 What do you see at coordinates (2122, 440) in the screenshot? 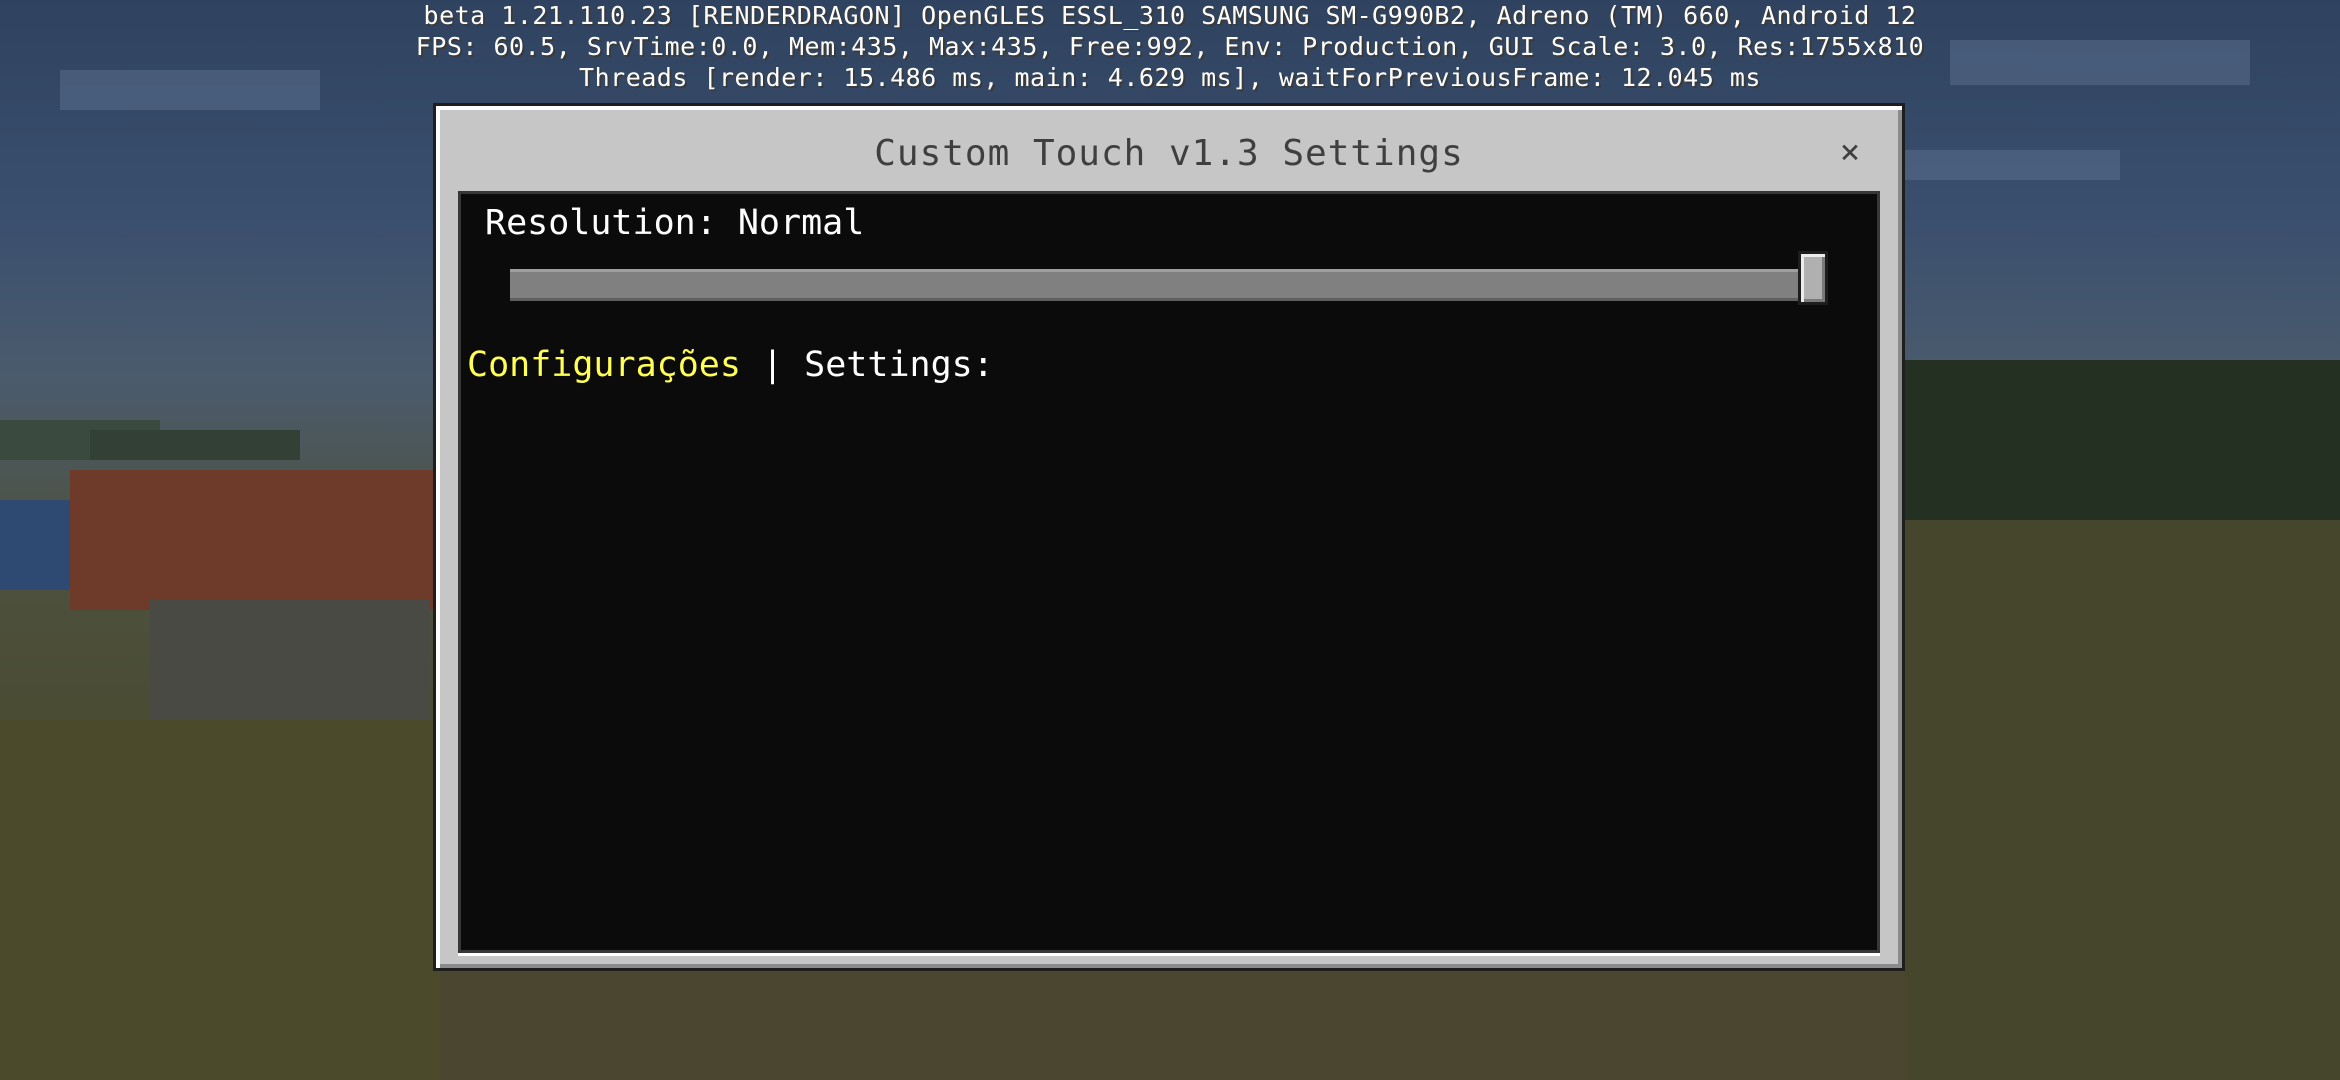
I see `right-trees` at bounding box center [2122, 440].